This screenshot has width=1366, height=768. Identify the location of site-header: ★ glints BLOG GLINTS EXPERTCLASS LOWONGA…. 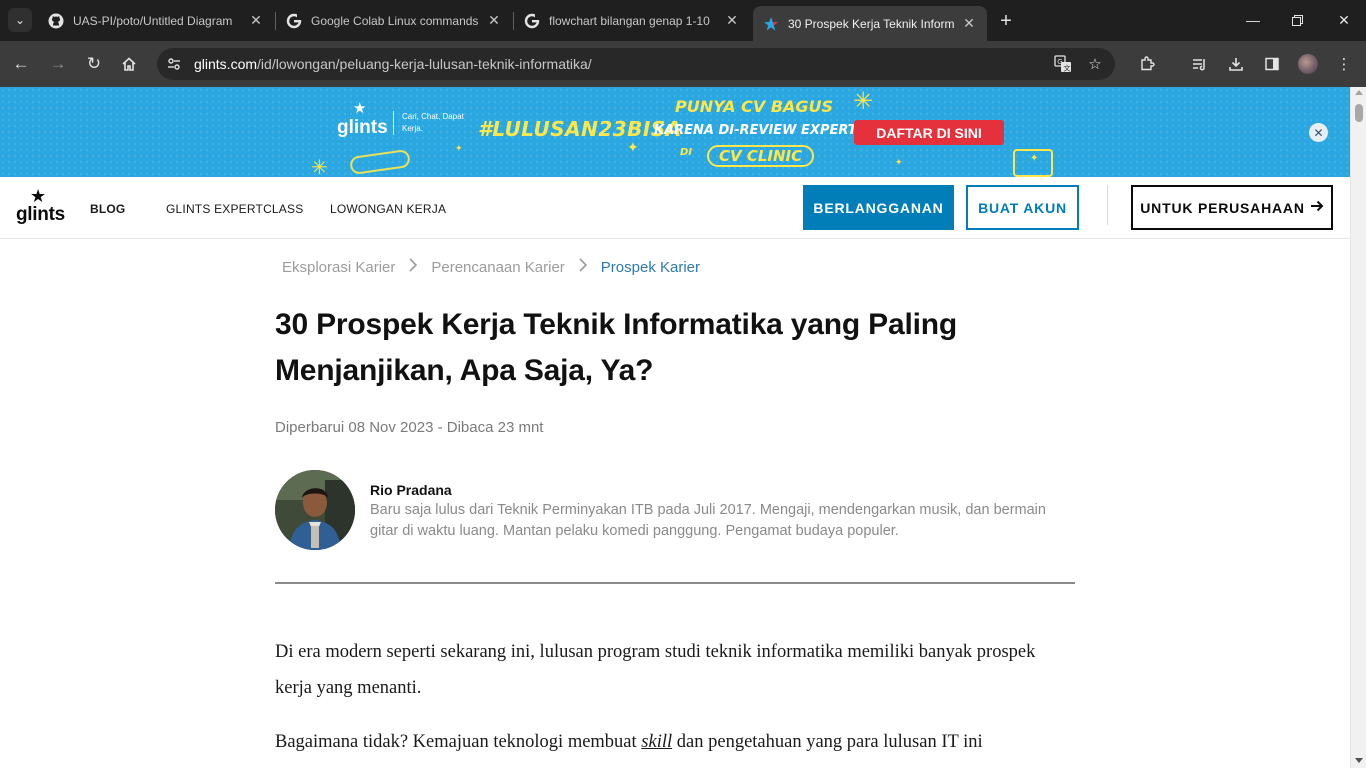
(675, 208).